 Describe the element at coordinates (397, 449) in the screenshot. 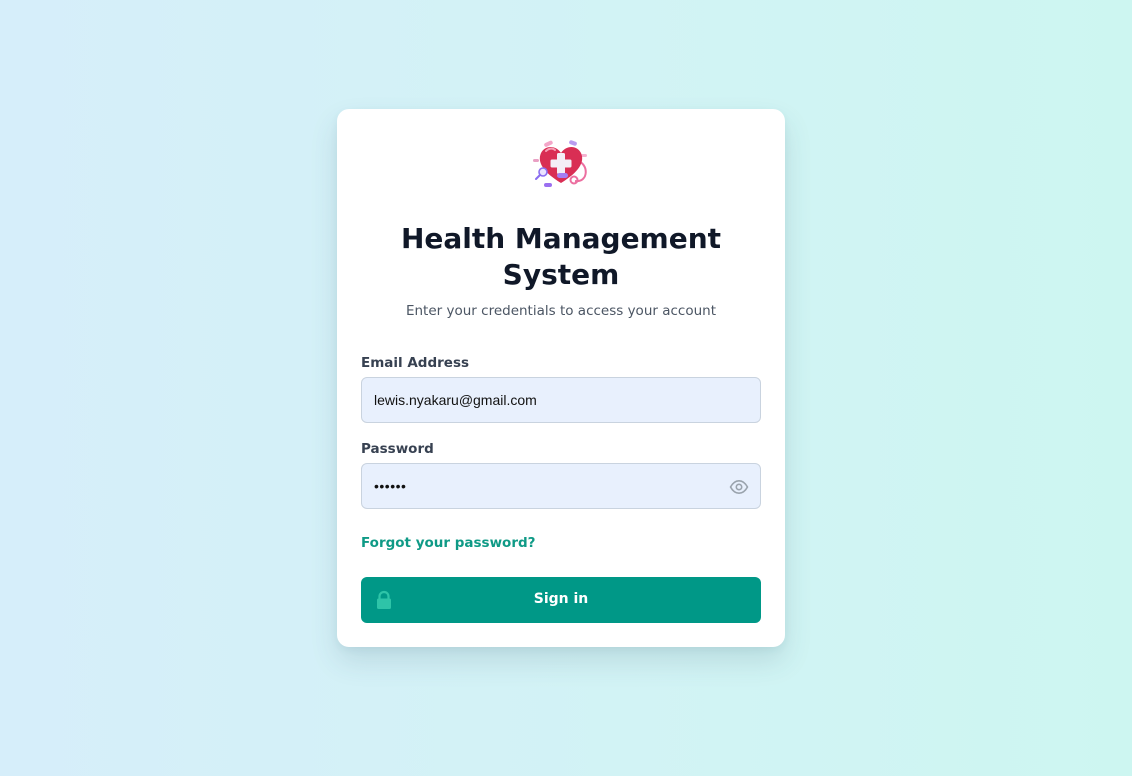

I see `password-label: Password` at that location.